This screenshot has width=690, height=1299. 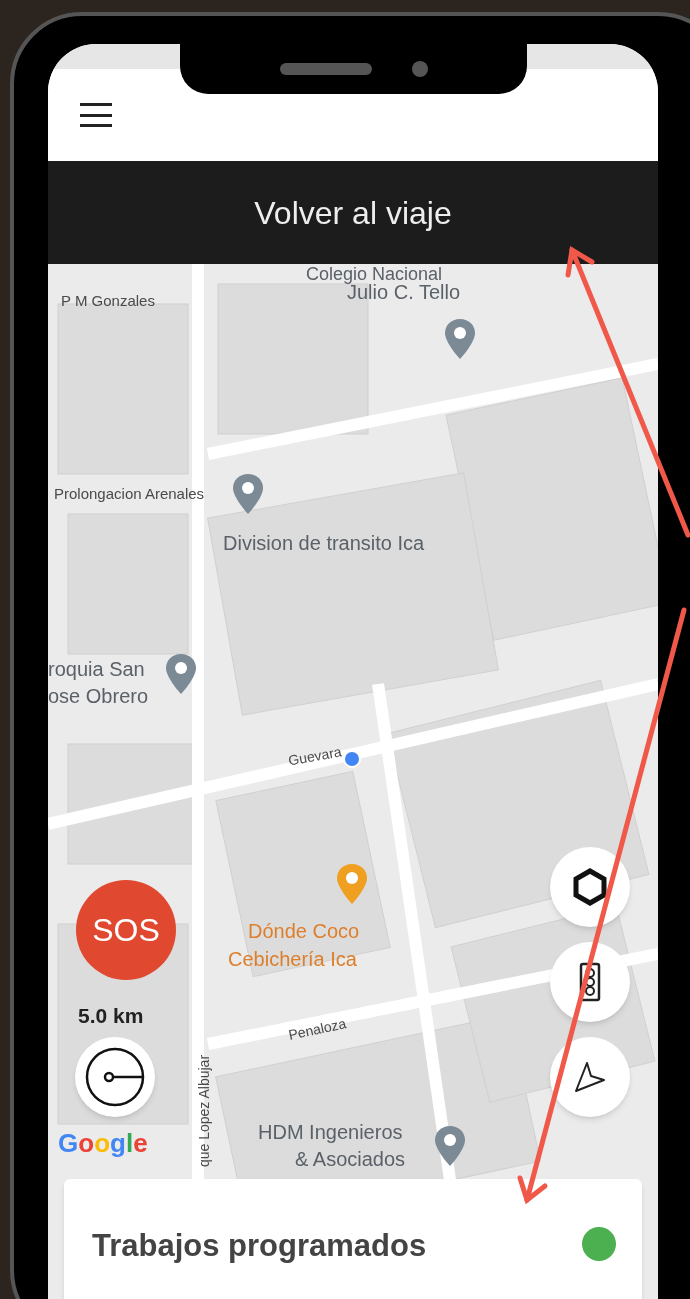 I want to click on map-label: ose Obrero, so click(x=98, y=696).